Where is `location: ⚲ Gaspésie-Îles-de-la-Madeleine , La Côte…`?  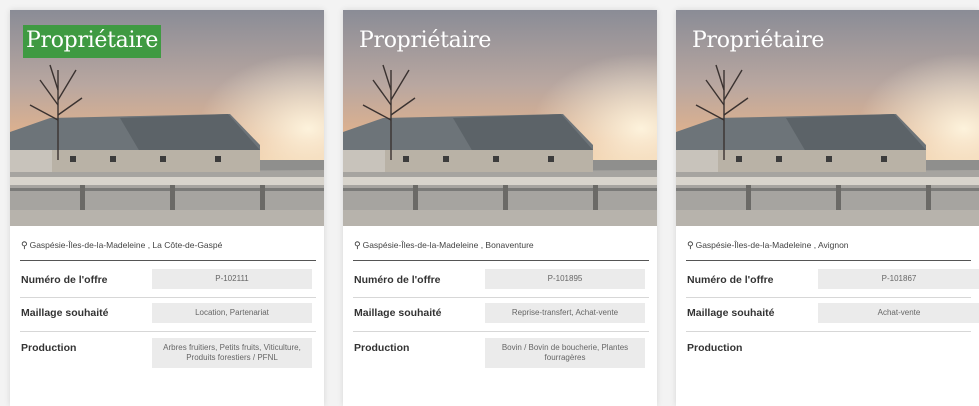
location: ⚲ Gaspésie-Îles-de-la-Madeleine , La Côte… is located at coordinates (168, 245).